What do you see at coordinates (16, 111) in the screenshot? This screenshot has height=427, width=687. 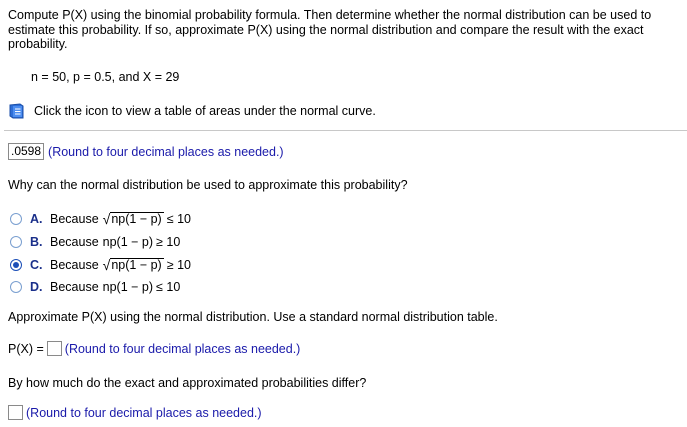 I see `book-icon` at bounding box center [16, 111].